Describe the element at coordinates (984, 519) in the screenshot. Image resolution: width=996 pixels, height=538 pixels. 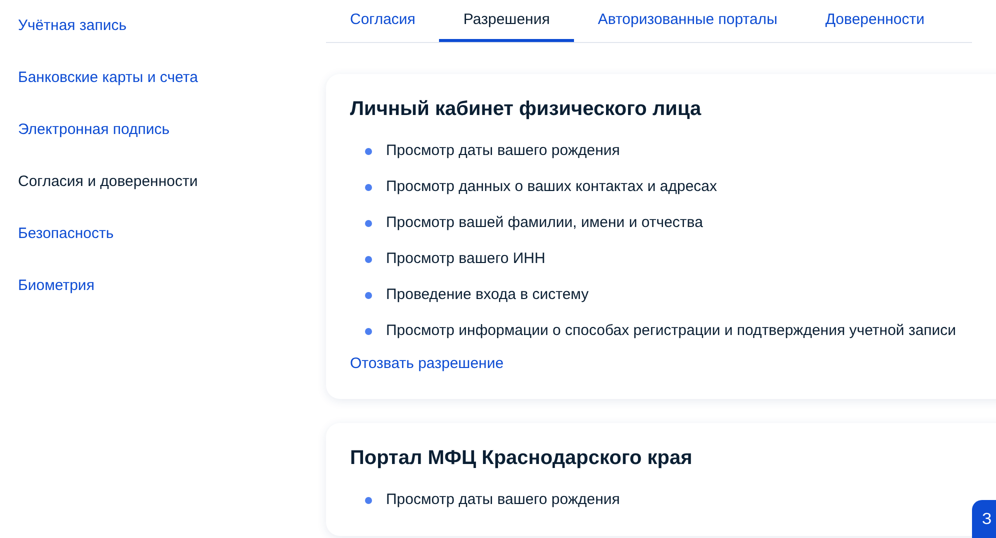
I see `floating-button: З` at that location.